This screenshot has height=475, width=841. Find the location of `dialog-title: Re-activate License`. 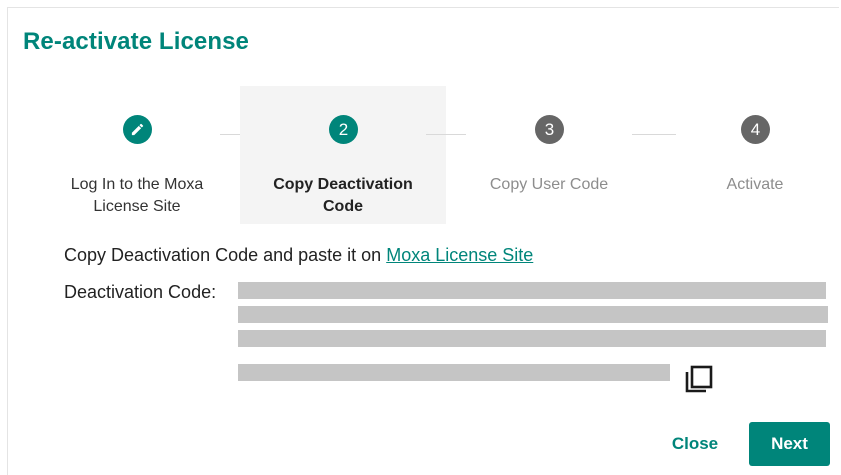

dialog-title: Re-activate License is located at coordinates (136, 41).